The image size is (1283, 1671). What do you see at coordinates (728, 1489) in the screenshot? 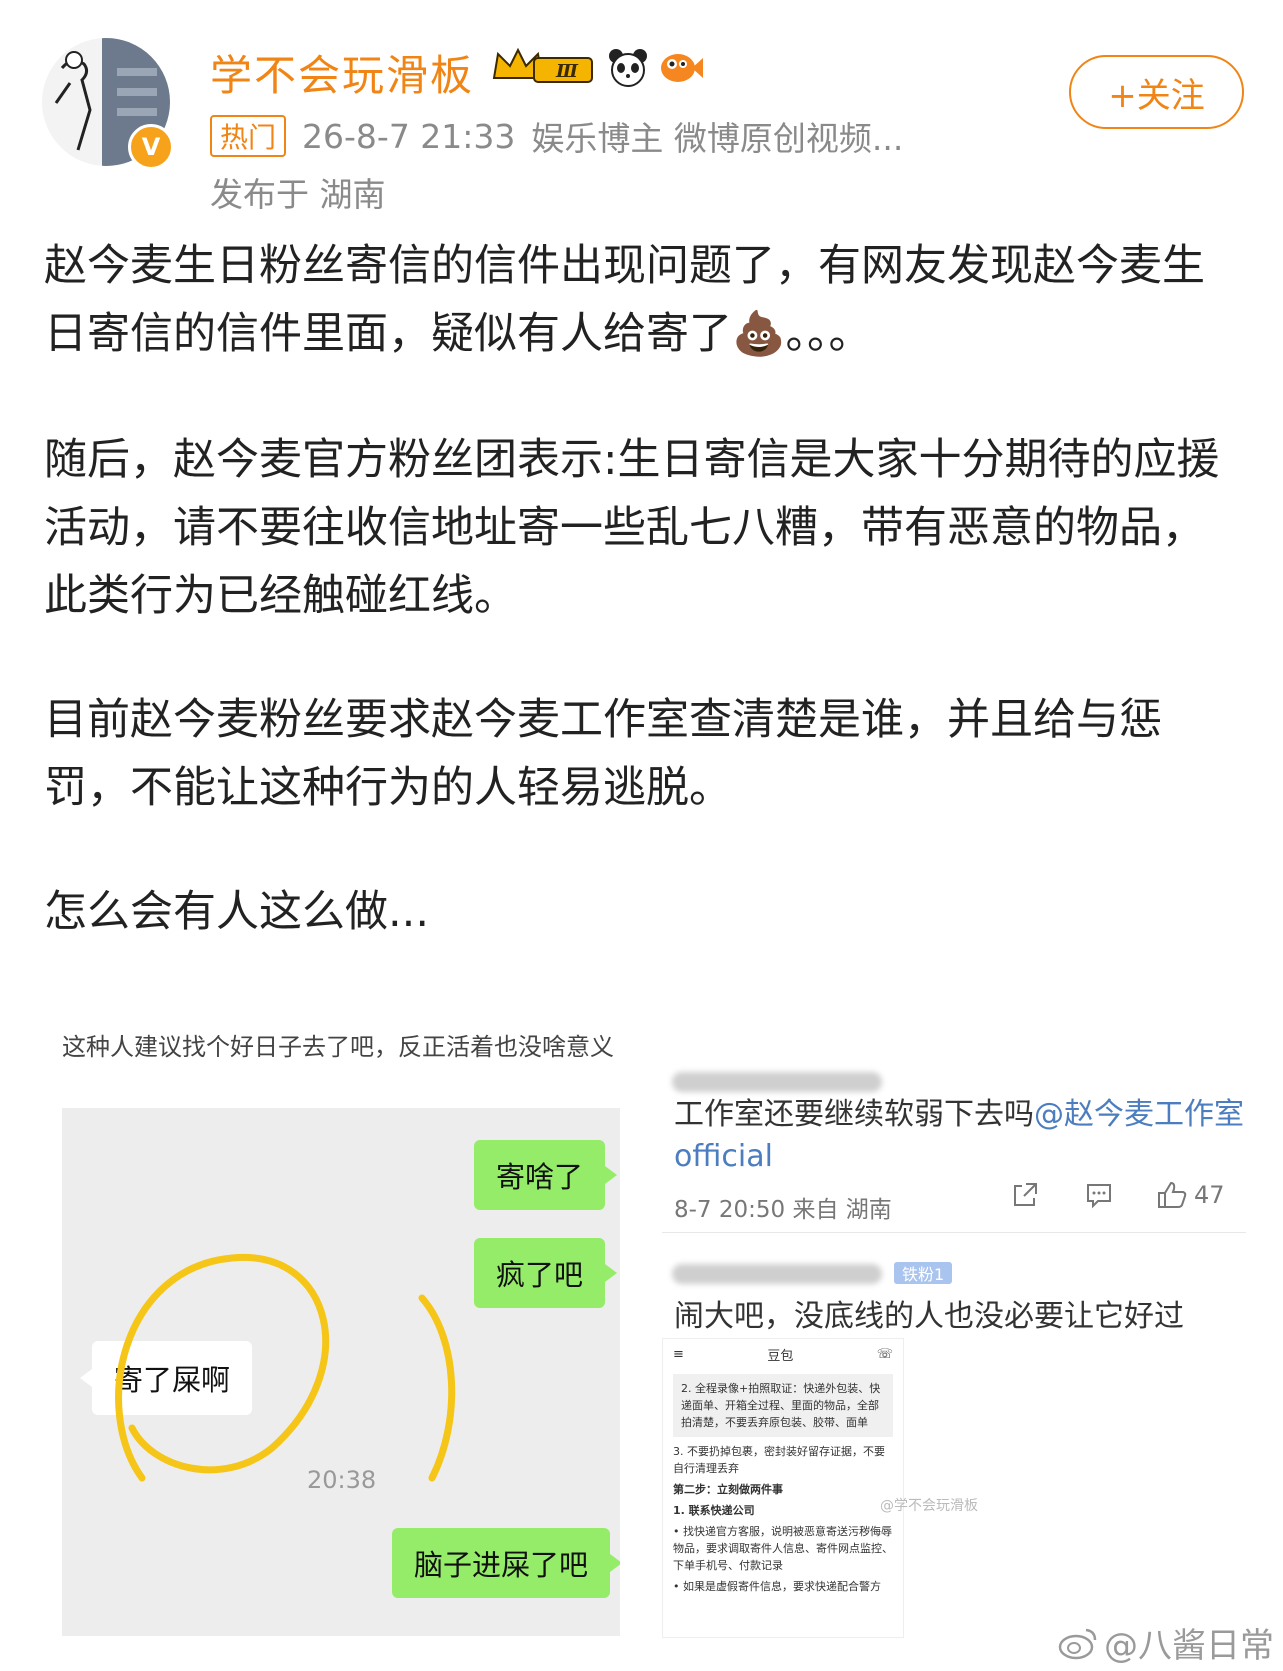
I see `phone-text-line: 第二步：立刻做两件事` at bounding box center [728, 1489].